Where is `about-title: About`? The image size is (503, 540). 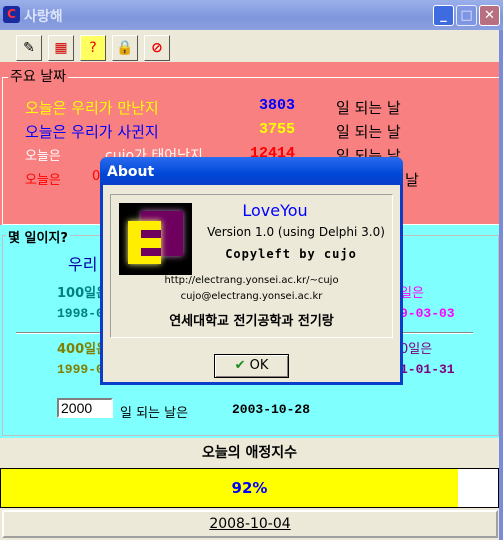
about-title: About is located at coordinates (251, 171).